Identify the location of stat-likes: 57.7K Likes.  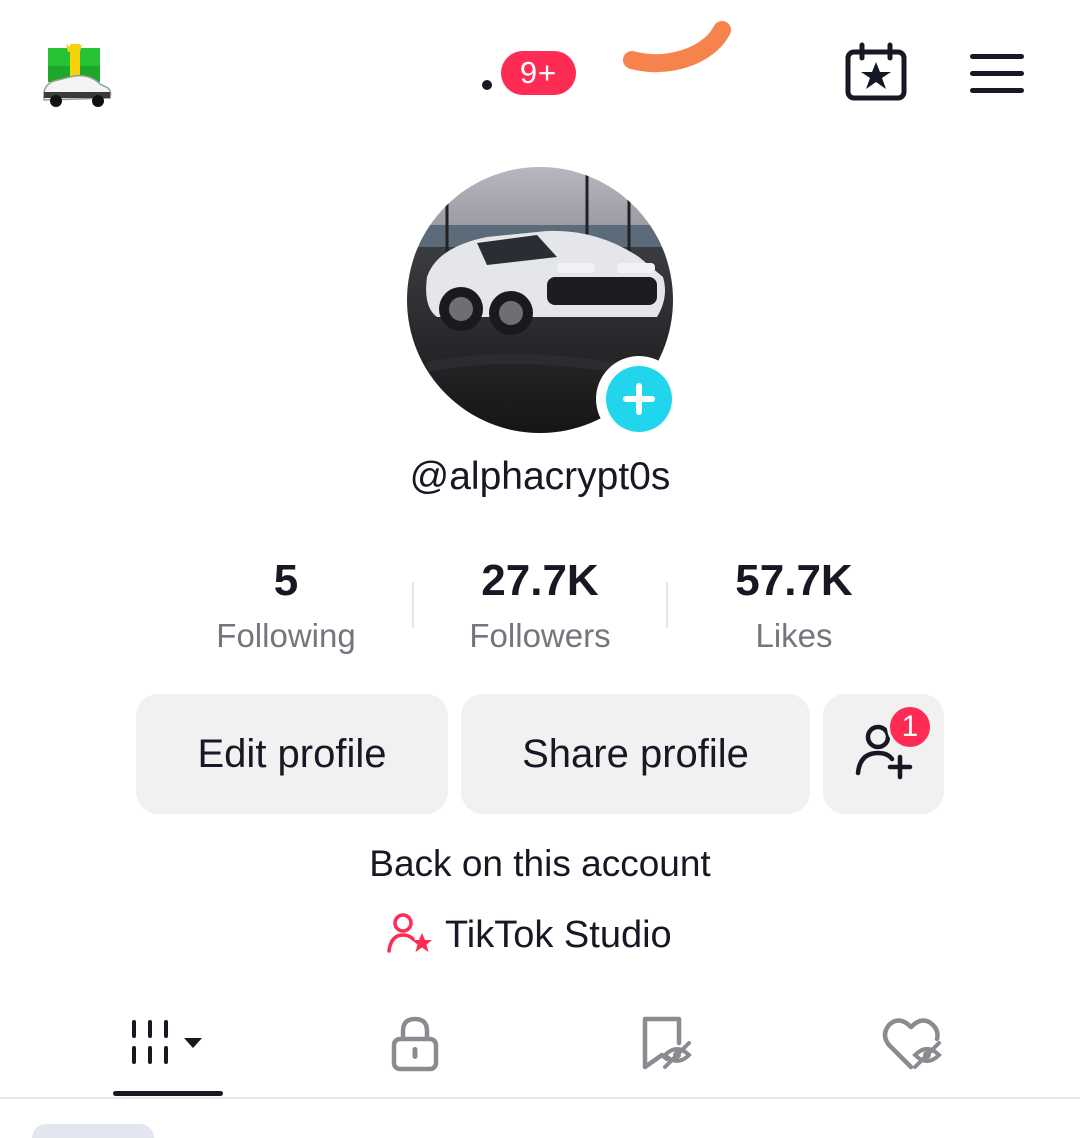
(794, 605).